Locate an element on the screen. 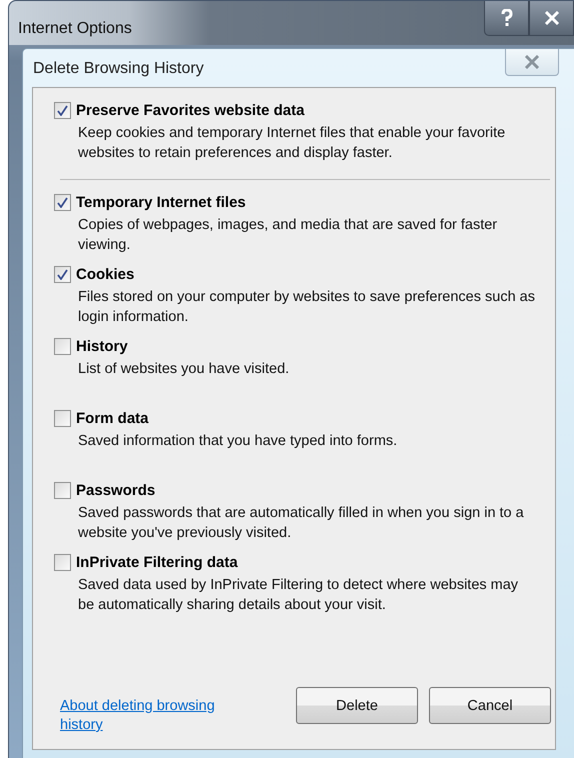  window-title: Internet Options is located at coordinates (74, 28).